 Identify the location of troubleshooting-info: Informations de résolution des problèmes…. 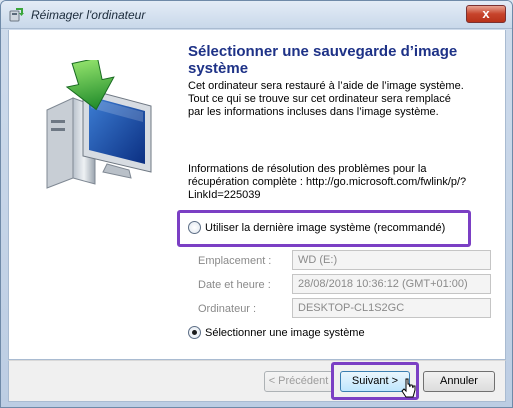
(327, 182).